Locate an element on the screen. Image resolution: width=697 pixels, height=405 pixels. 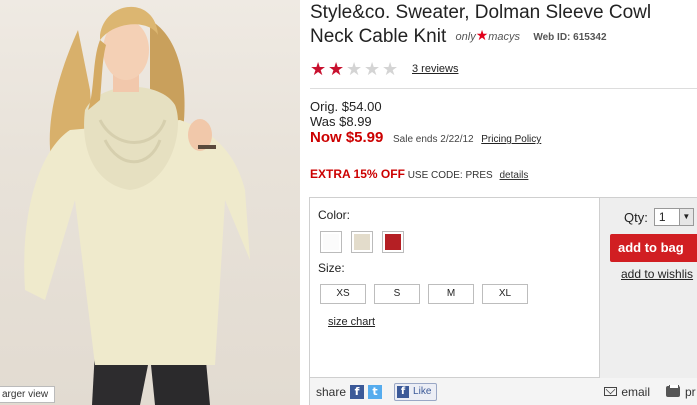
size-chart-link: size chart is located at coordinates (351, 322).